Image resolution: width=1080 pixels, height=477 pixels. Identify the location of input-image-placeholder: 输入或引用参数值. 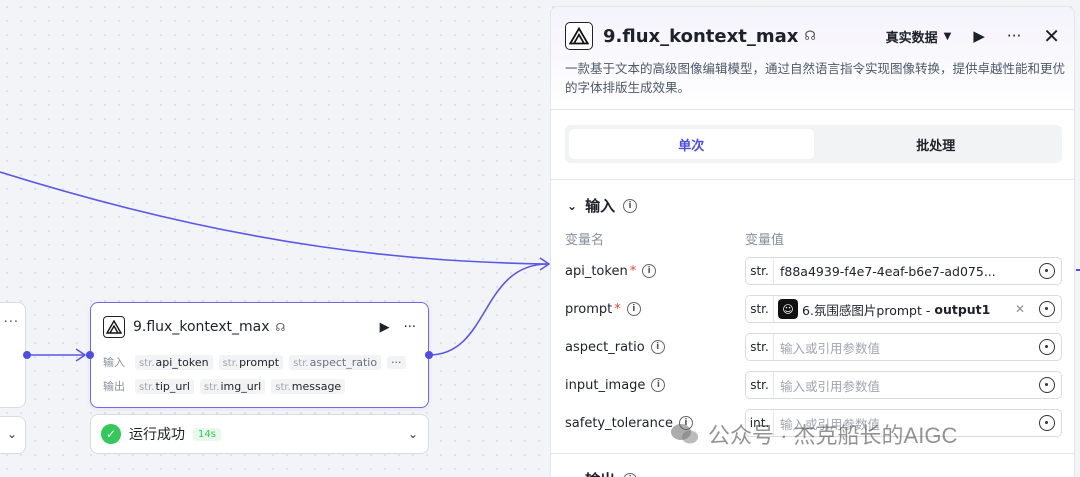
(903, 385).